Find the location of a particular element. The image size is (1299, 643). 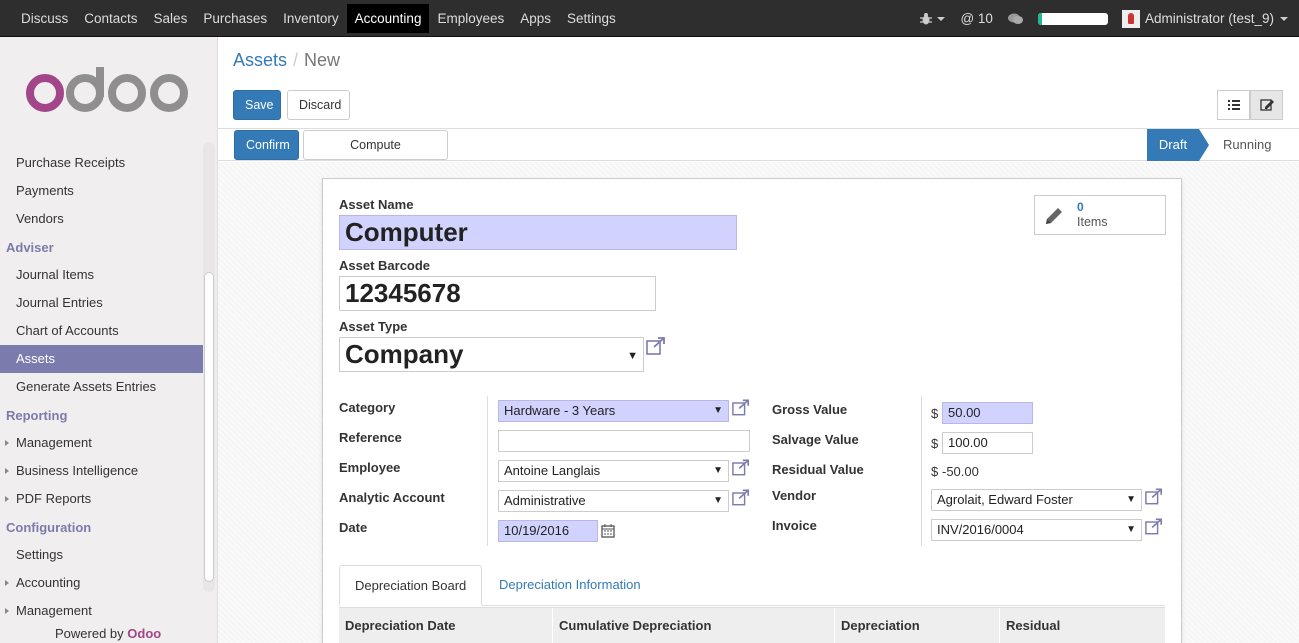

asset-name-input: Computer is located at coordinates (538, 232).